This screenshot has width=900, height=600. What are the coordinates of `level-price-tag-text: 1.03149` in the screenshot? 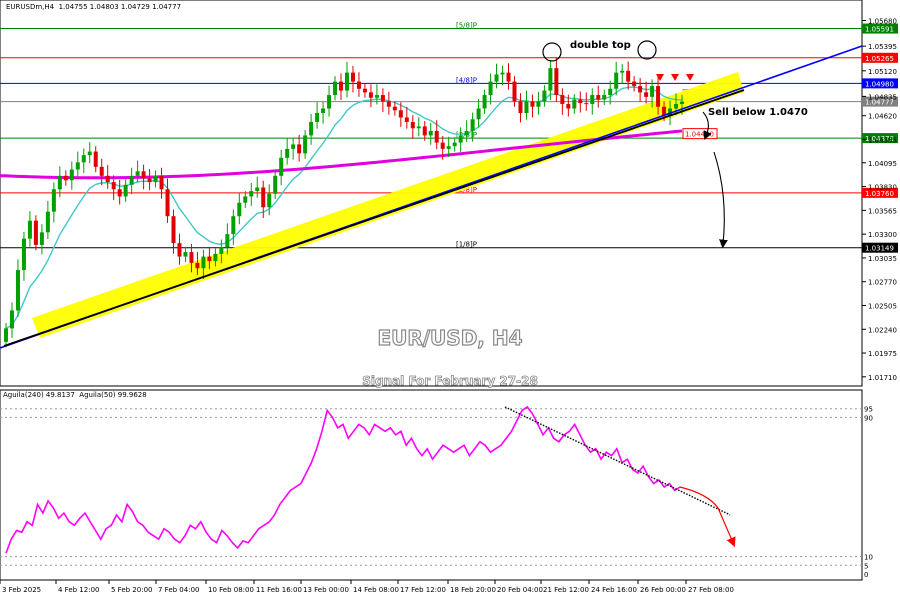 It's located at (879, 249).